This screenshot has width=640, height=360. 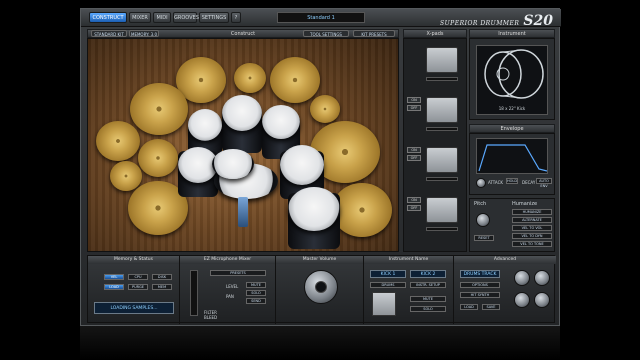 What do you see at coordinates (186, 17) in the screenshot?
I see `tab-grooves: GROOVES` at bounding box center [186, 17].